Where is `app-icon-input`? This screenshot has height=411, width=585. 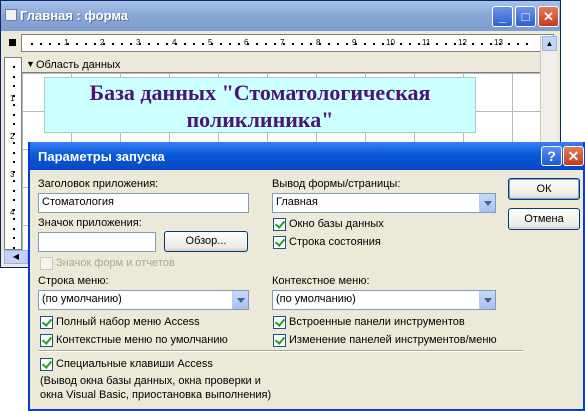
app-icon-input is located at coordinates (97, 242).